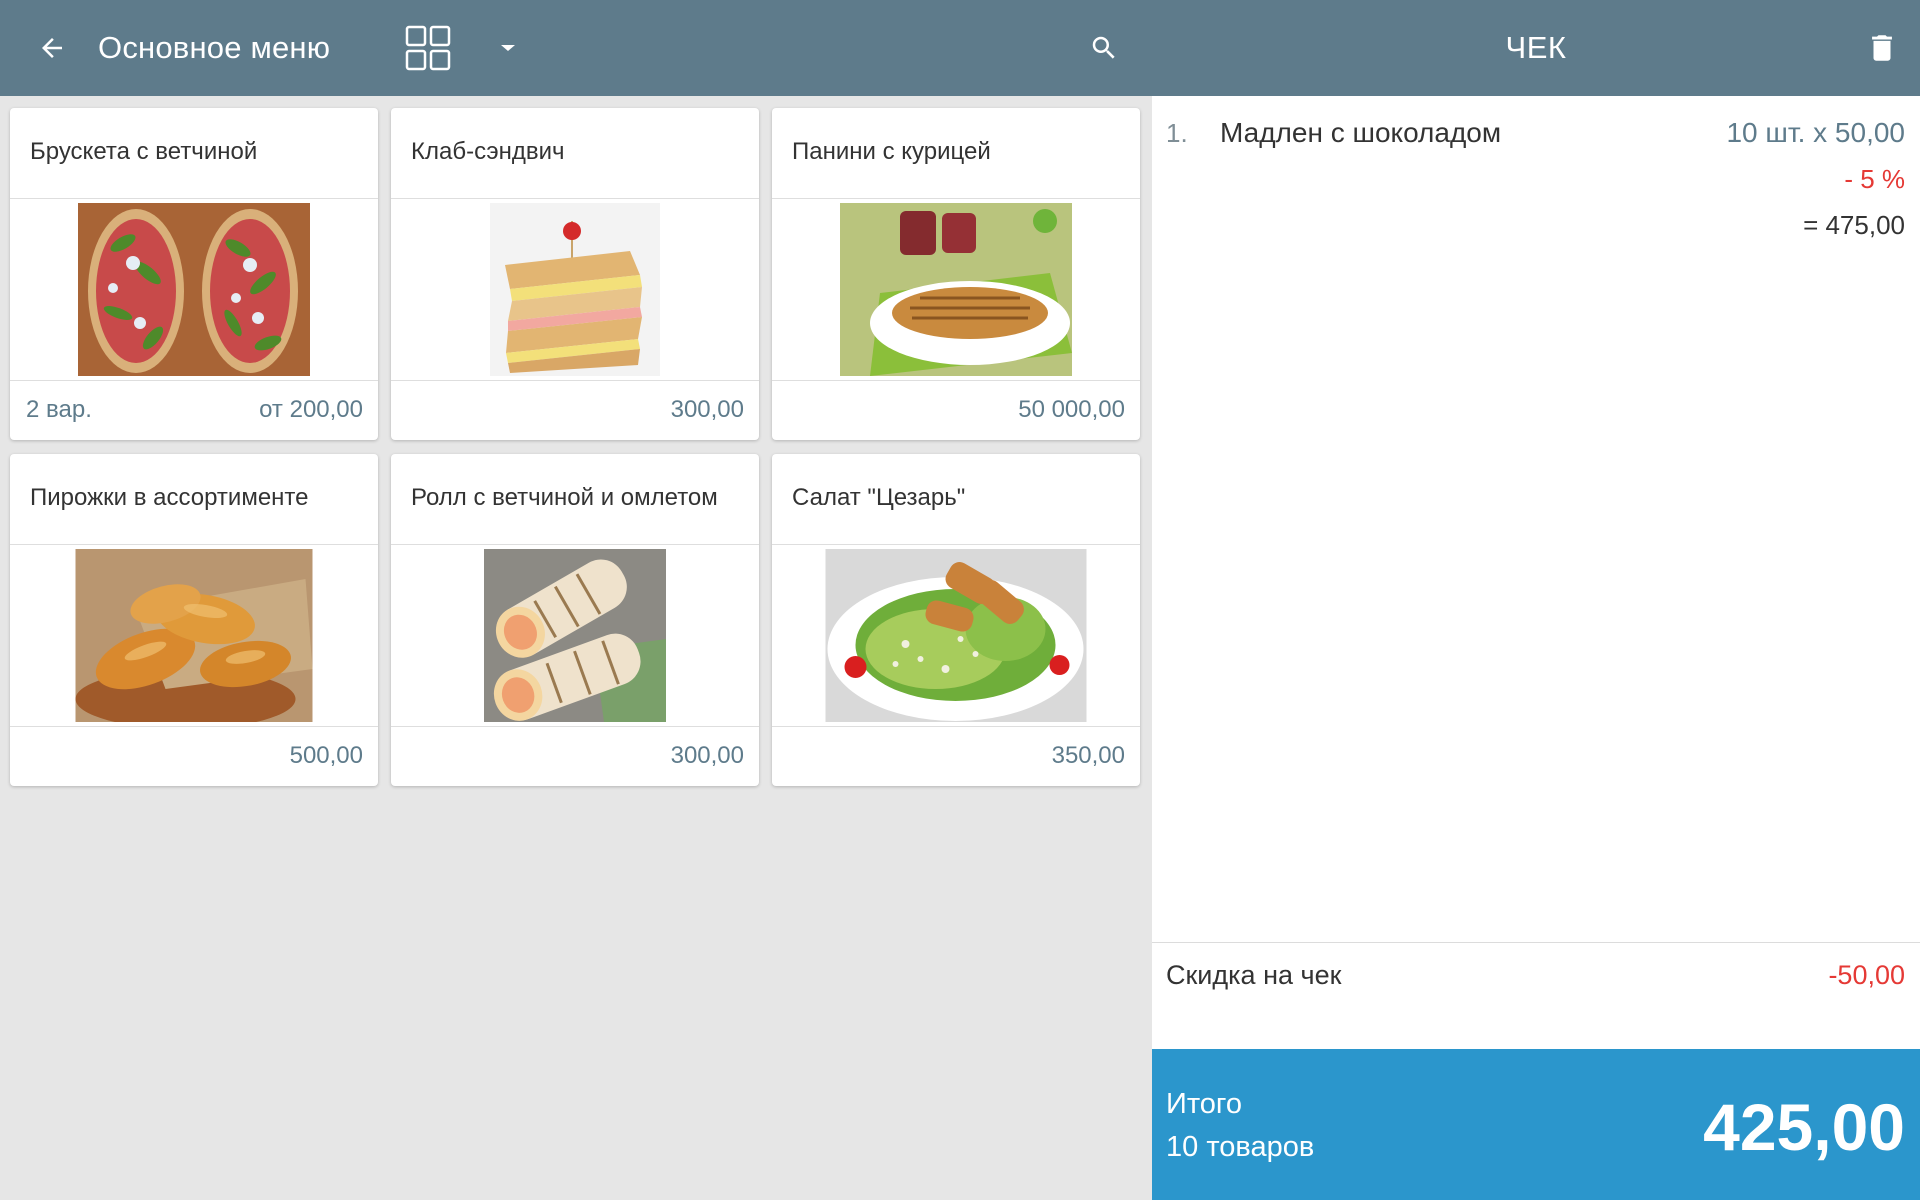  I want to click on product-card-pies: Пирожки в ассортименте 500,00, so click(194, 620).